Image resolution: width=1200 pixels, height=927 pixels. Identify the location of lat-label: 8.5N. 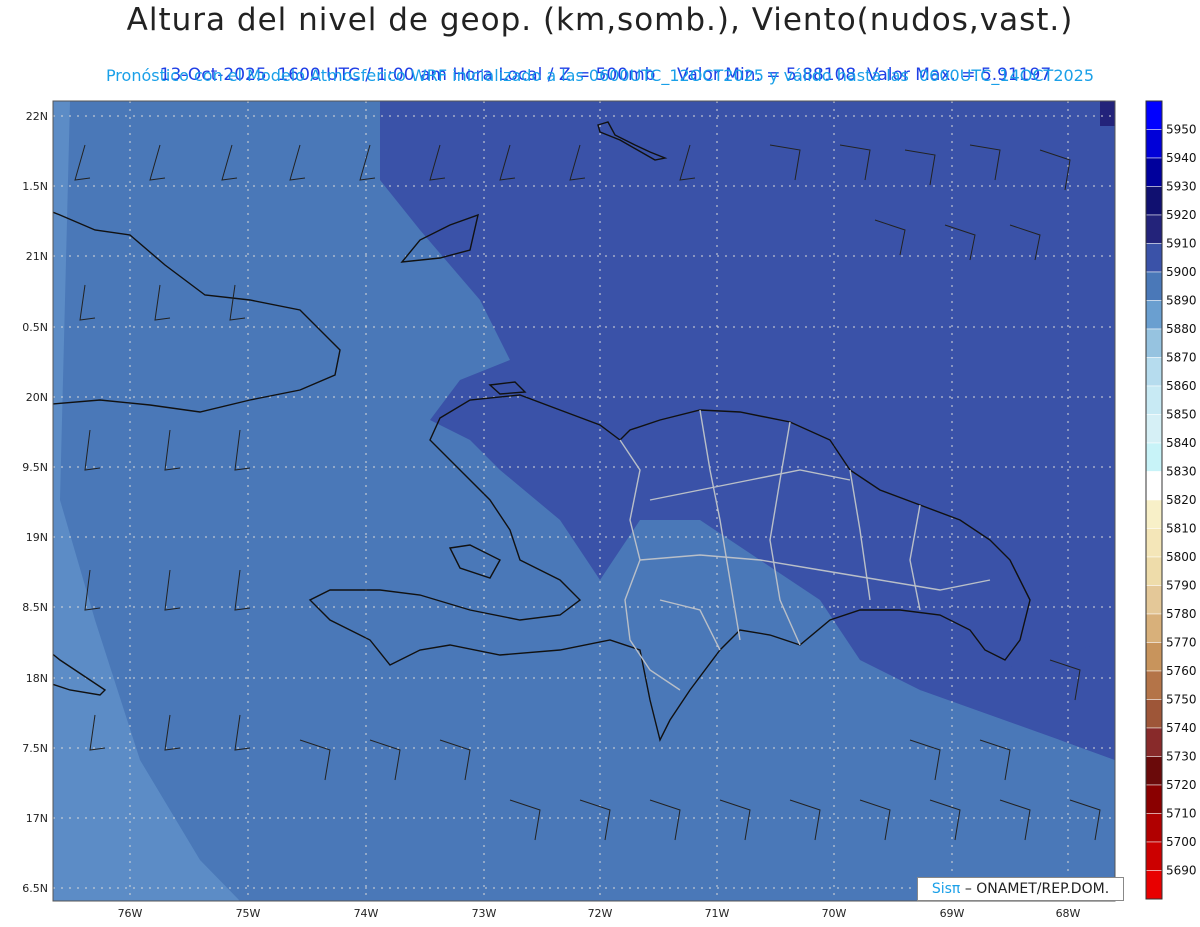
(35, 607).